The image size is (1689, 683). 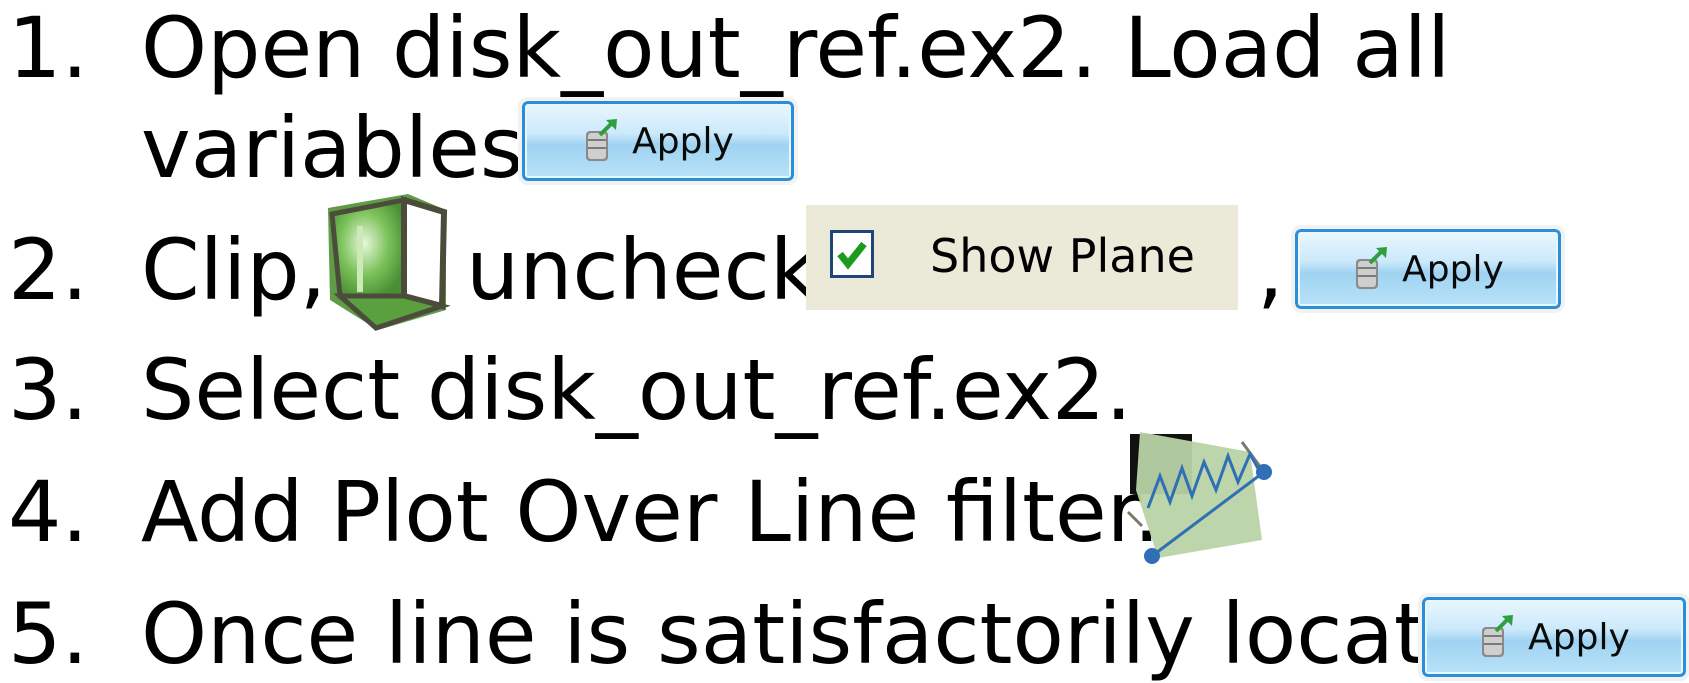 I want to click on step-2-comma: ,, so click(x=1270, y=270).